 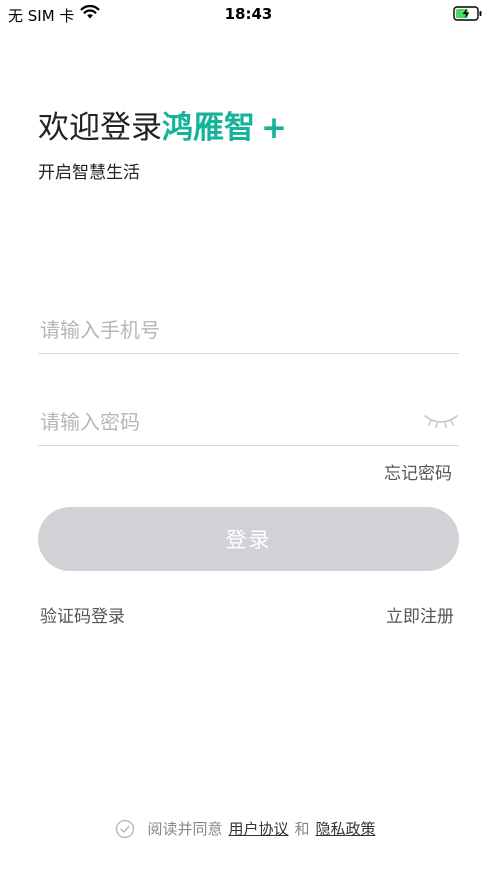 What do you see at coordinates (441, 420) in the screenshot?
I see `eye-closed-icon` at bounding box center [441, 420].